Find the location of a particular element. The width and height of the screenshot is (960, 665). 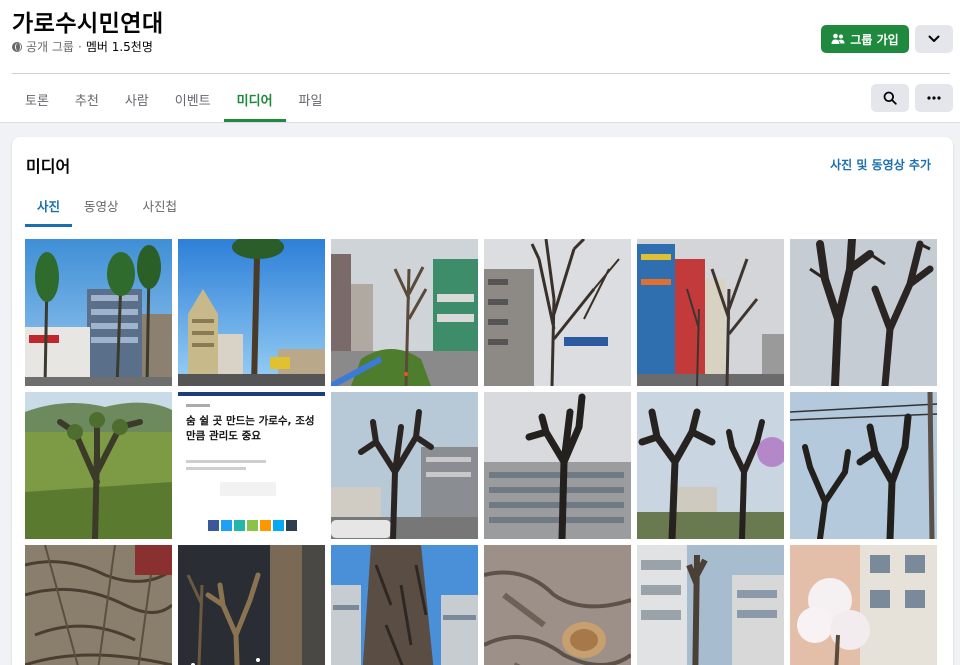

search-icon is located at coordinates (890, 98).